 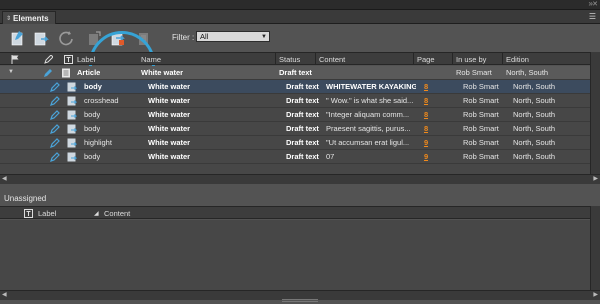 I want to click on new-element-icon, so click(x=18, y=38).